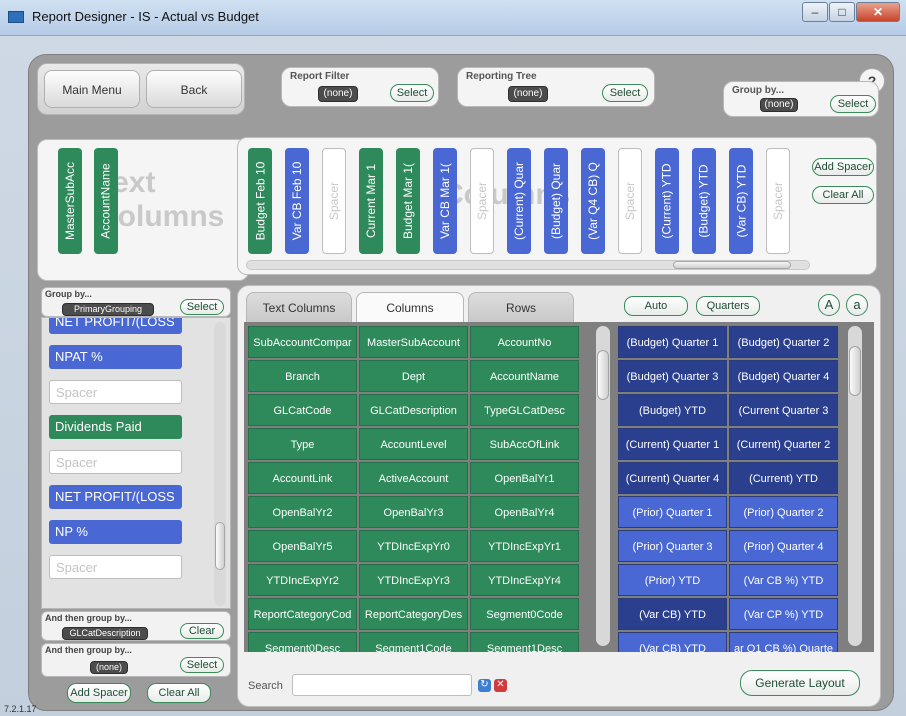 This screenshot has height=716, width=906. What do you see at coordinates (815, 12) in the screenshot?
I see `minimize-button: –` at bounding box center [815, 12].